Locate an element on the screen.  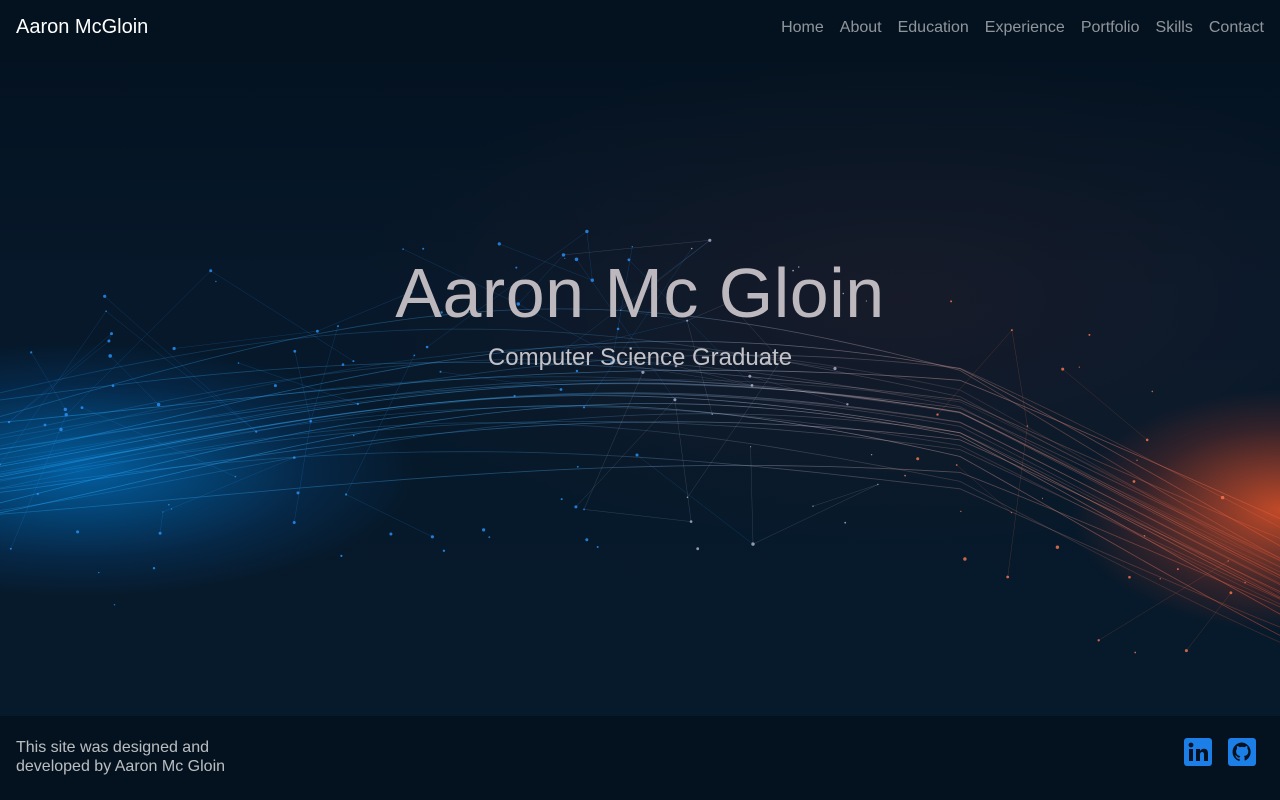
nav-about: About is located at coordinates (861, 28).